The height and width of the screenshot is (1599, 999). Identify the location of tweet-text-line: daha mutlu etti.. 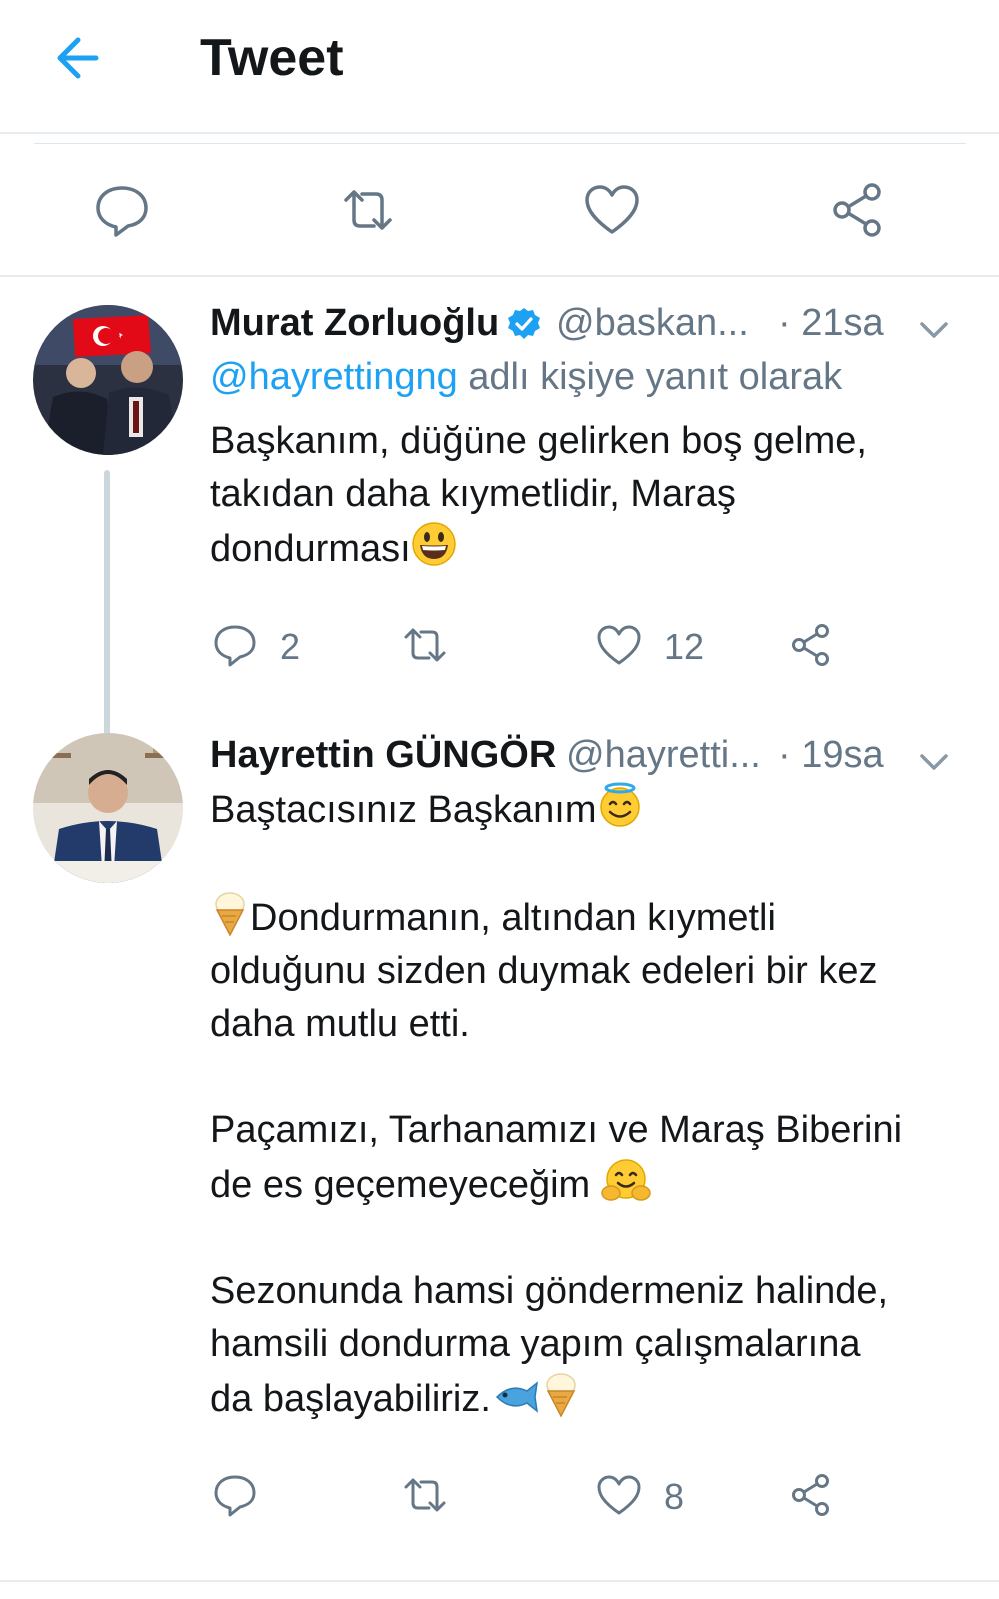
(340, 1024).